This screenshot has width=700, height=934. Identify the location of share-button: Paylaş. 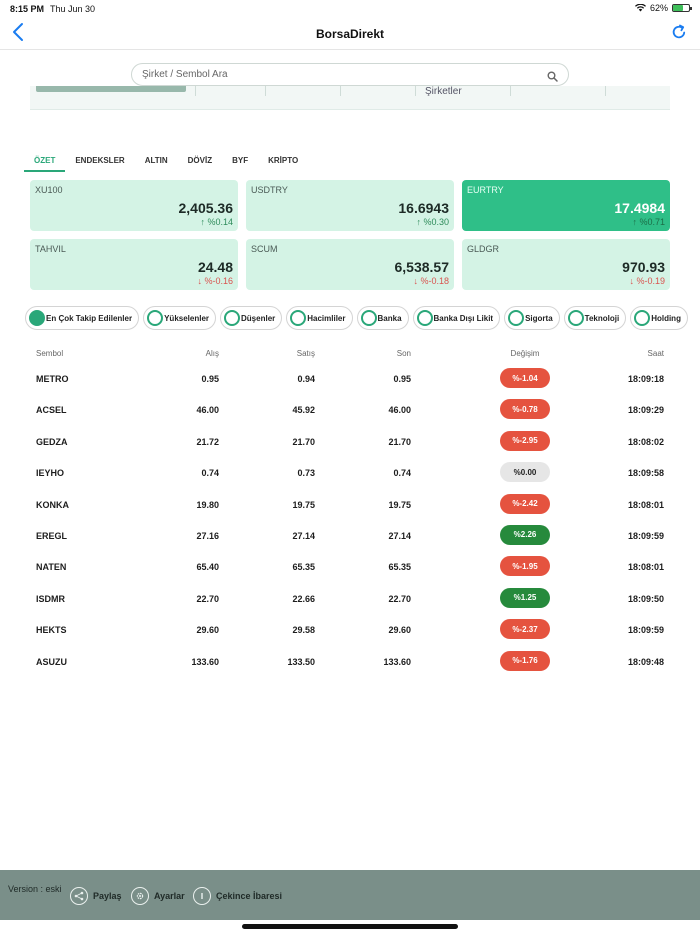
(96, 896).